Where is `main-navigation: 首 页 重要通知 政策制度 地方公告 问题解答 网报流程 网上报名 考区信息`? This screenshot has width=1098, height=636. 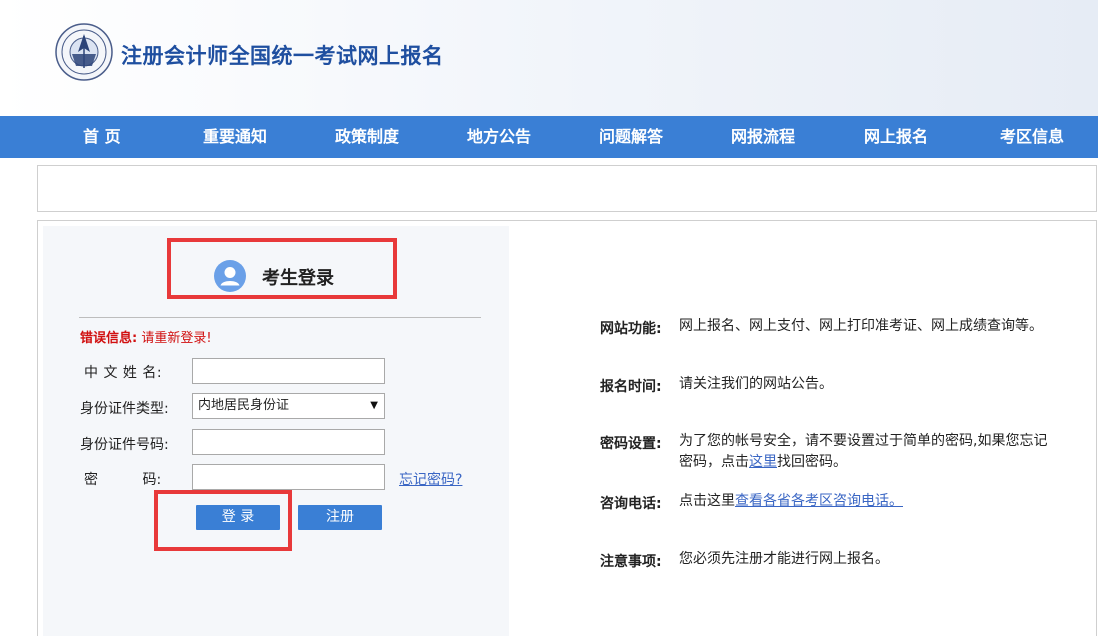
main-navigation: 首 页 重要通知 政策制度 地方公告 问题解答 网报流程 网上报名 考区信息 is located at coordinates (549, 137).